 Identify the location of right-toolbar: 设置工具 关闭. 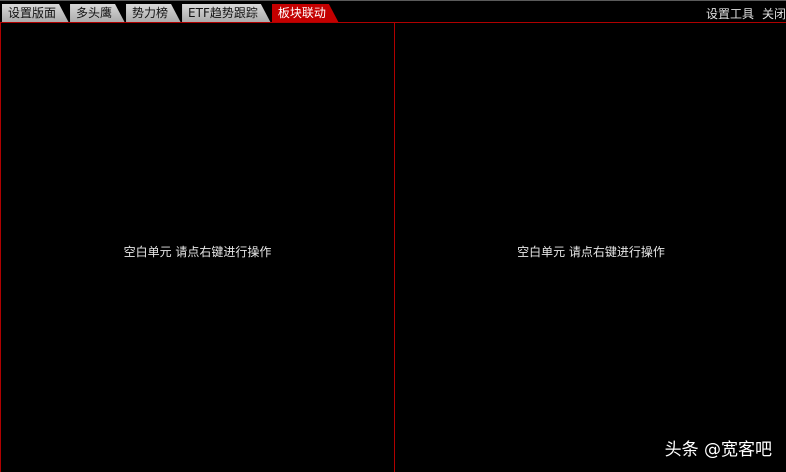
(746, 13).